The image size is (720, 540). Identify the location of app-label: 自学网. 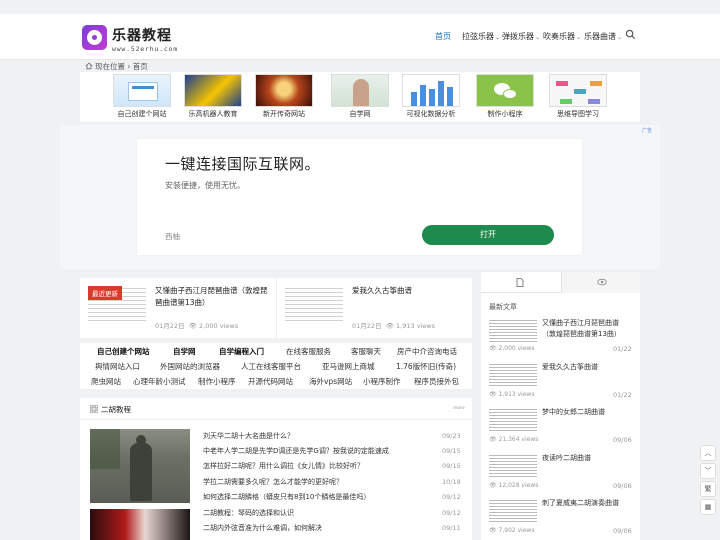
(360, 114).